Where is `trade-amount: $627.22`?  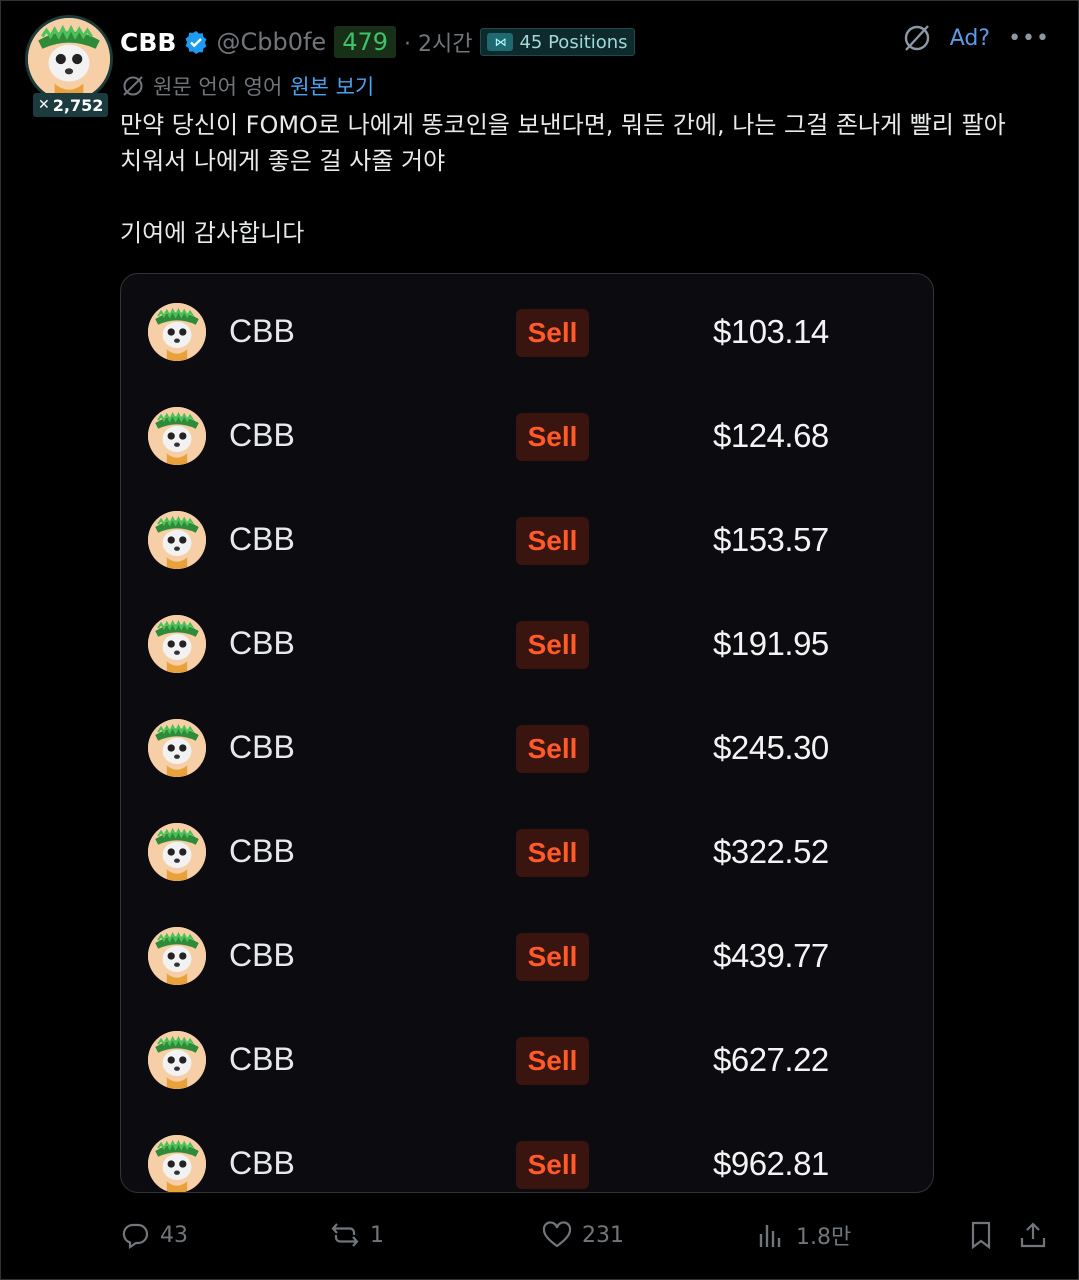 trade-amount: $627.22 is located at coordinates (771, 1059).